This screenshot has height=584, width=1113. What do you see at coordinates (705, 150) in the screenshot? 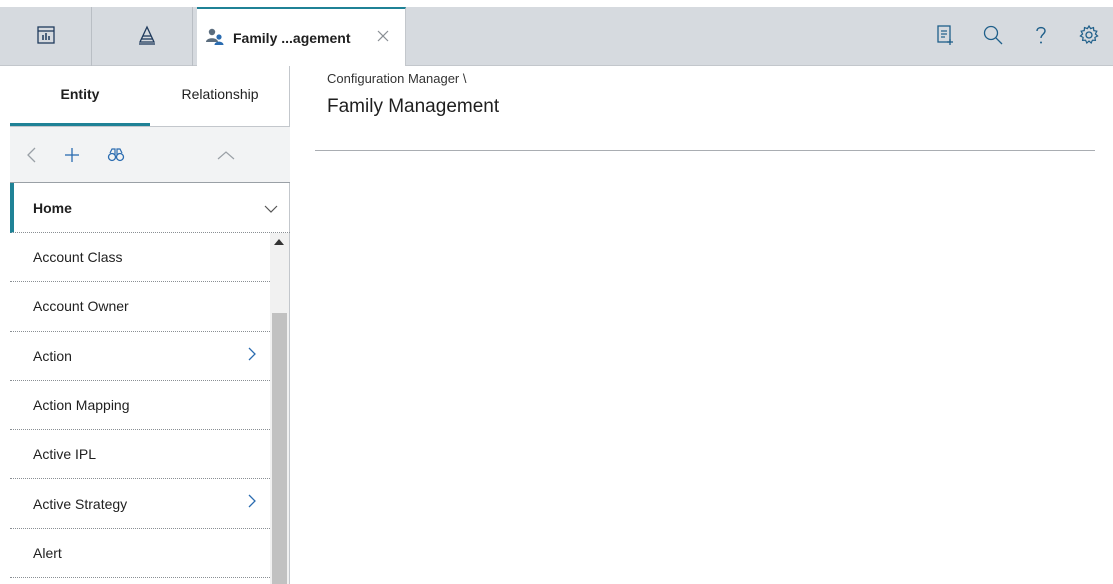
I see `divider` at bounding box center [705, 150].